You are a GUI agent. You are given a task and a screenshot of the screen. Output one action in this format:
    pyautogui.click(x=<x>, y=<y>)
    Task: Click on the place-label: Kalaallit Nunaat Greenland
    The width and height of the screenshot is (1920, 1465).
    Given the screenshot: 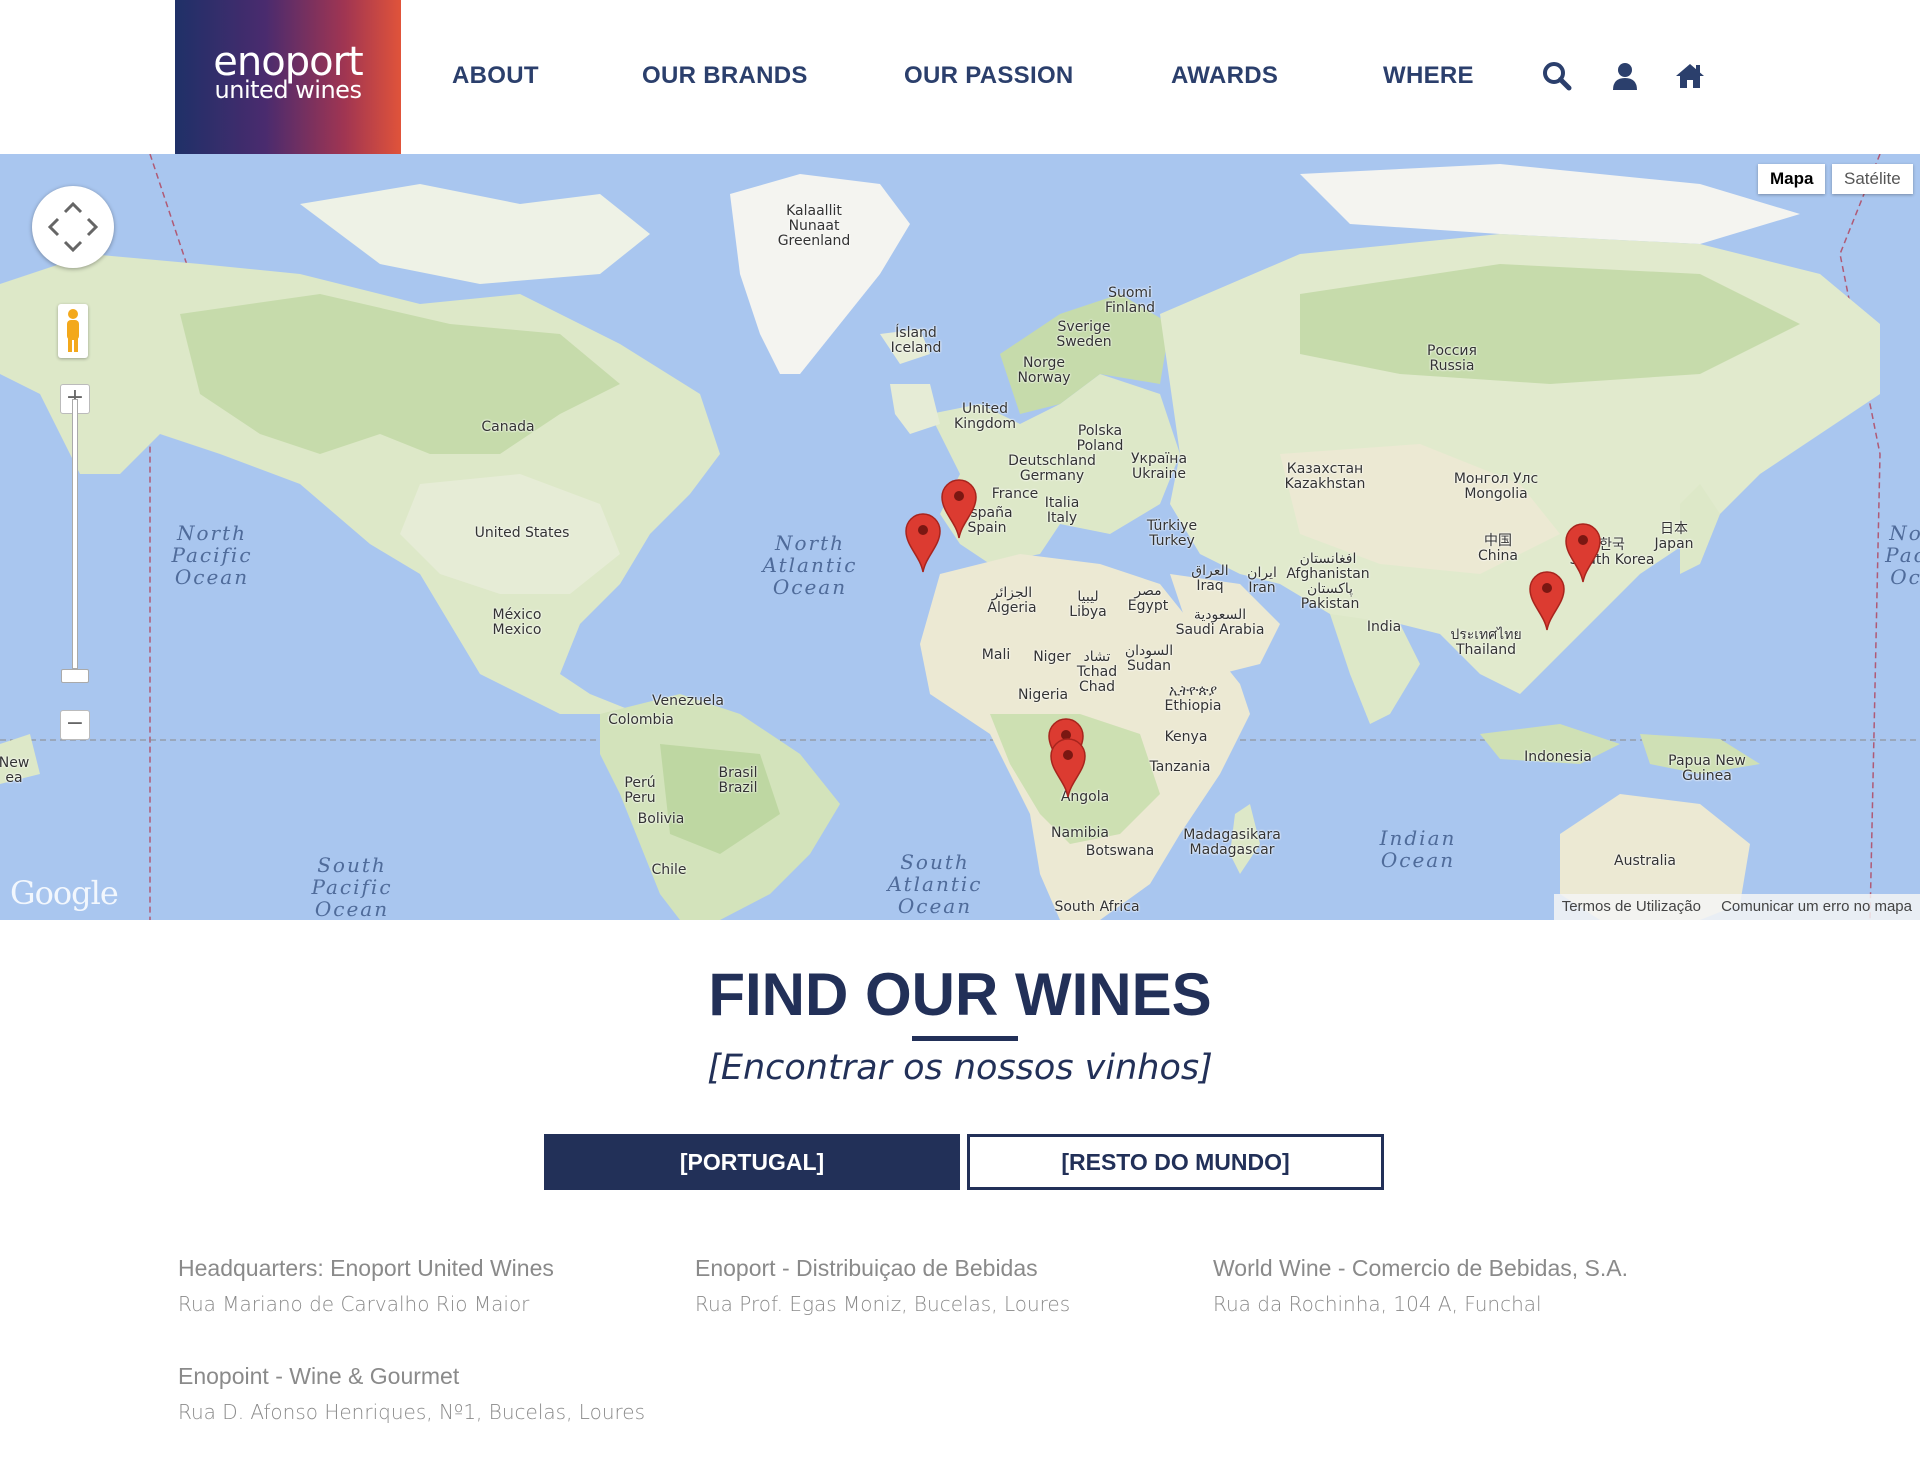 What is the action you would take?
    pyautogui.click(x=814, y=226)
    